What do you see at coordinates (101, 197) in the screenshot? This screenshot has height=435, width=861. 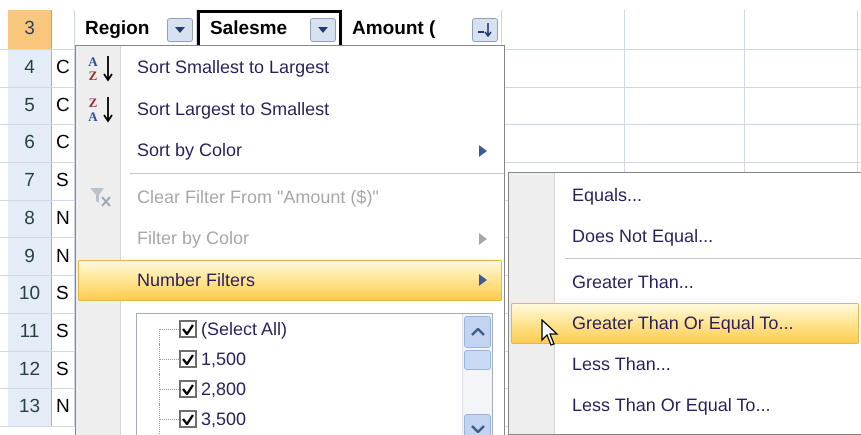 I see `clear-filter-icon` at bounding box center [101, 197].